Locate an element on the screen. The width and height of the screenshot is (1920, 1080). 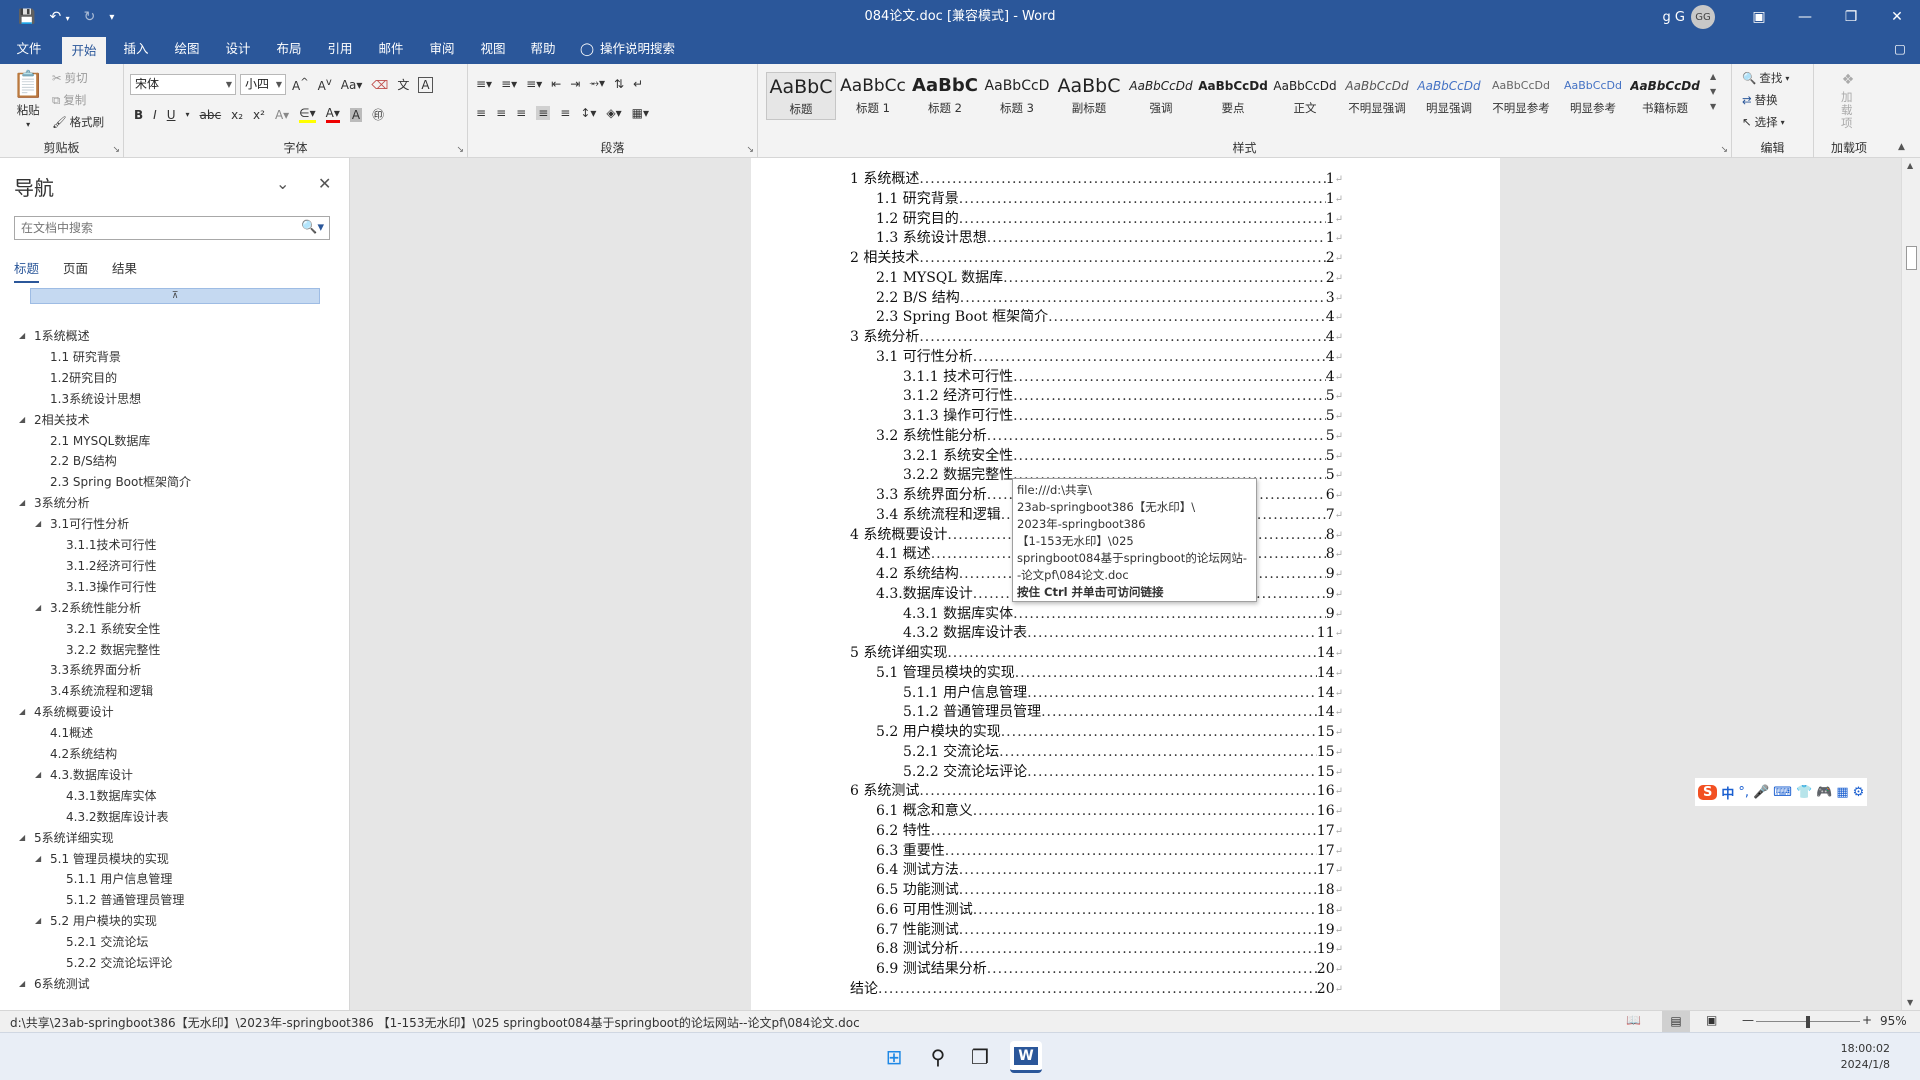
nav-heading-item: ◢ 1系统概述 is located at coordinates (54, 336).